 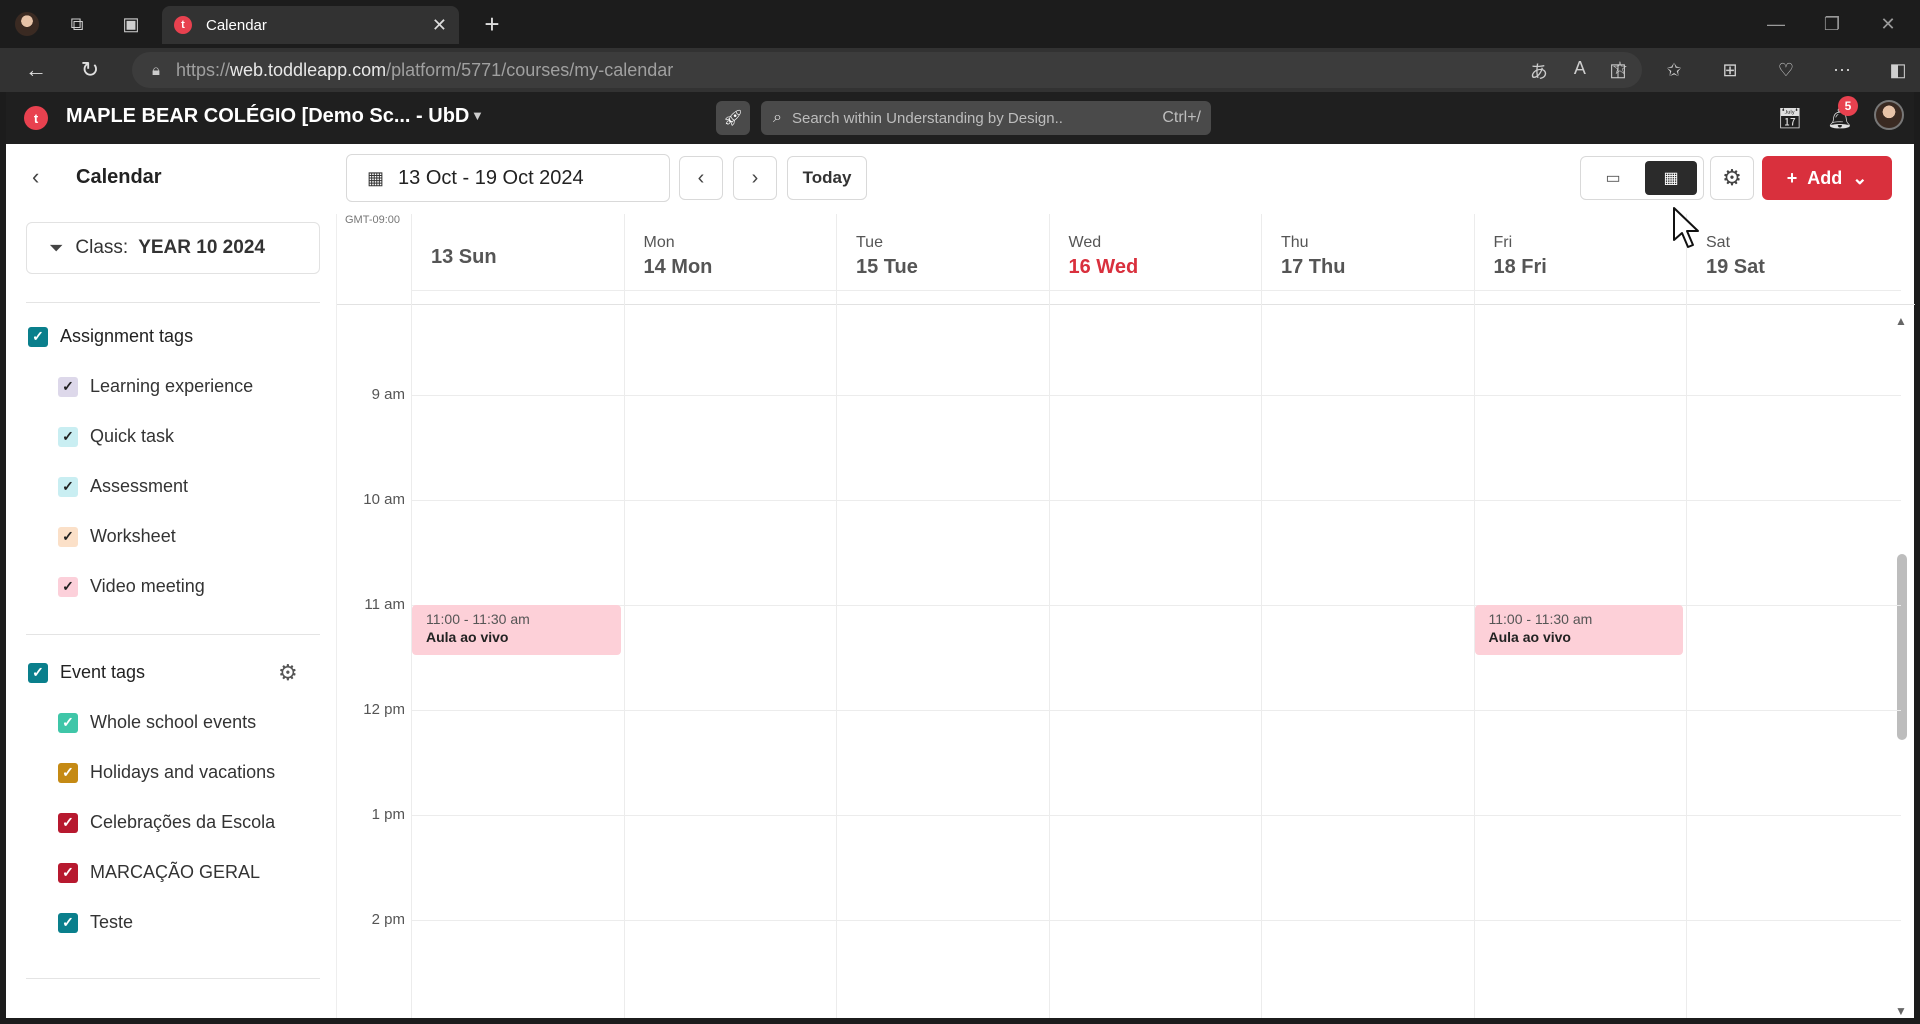 I want to click on event-tag-item: ✓ MARCAÇÃO GERAL, so click(x=159, y=872).